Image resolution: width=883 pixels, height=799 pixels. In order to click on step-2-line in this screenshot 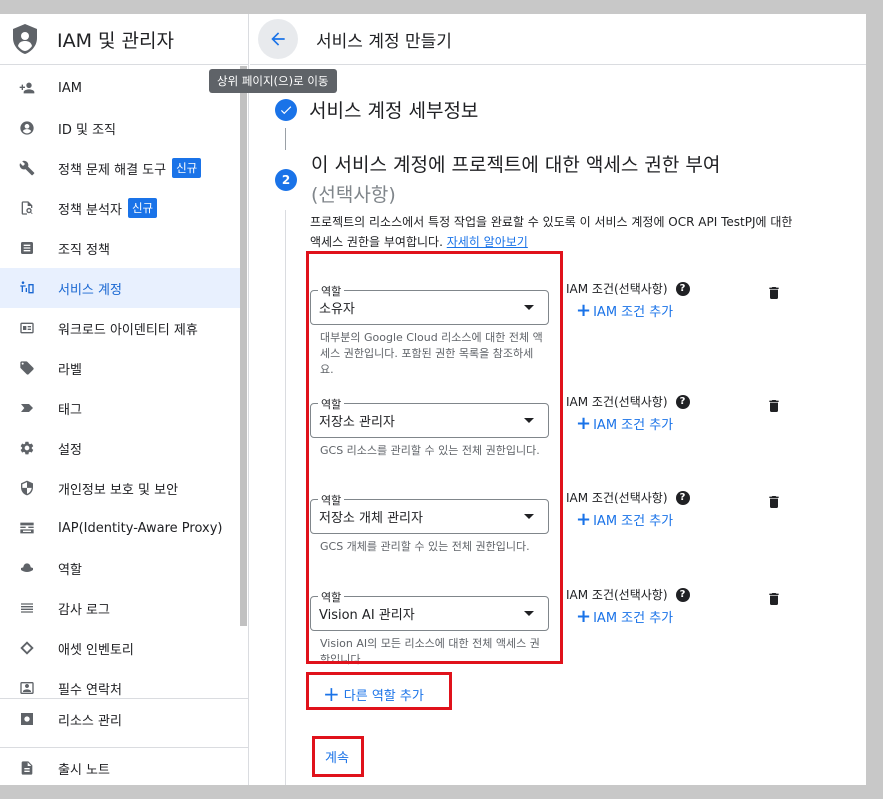, I will do `click(285, 497)`.